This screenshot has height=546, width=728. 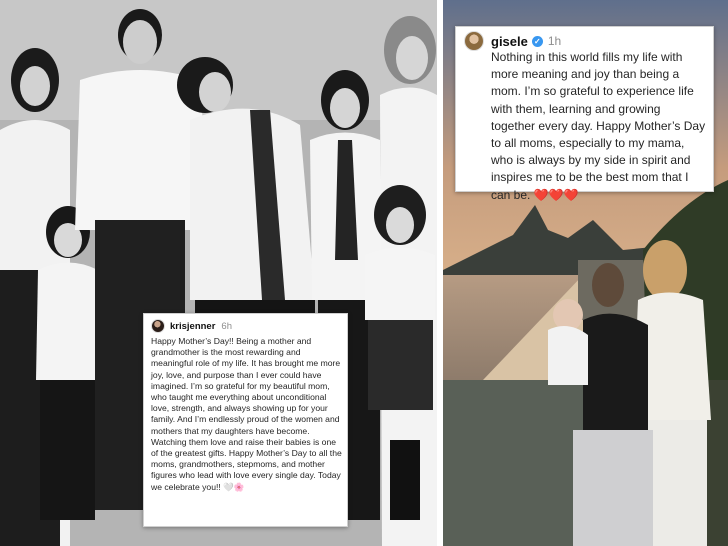 I want to click on username: krisjenner, so click(x=192, y=326).